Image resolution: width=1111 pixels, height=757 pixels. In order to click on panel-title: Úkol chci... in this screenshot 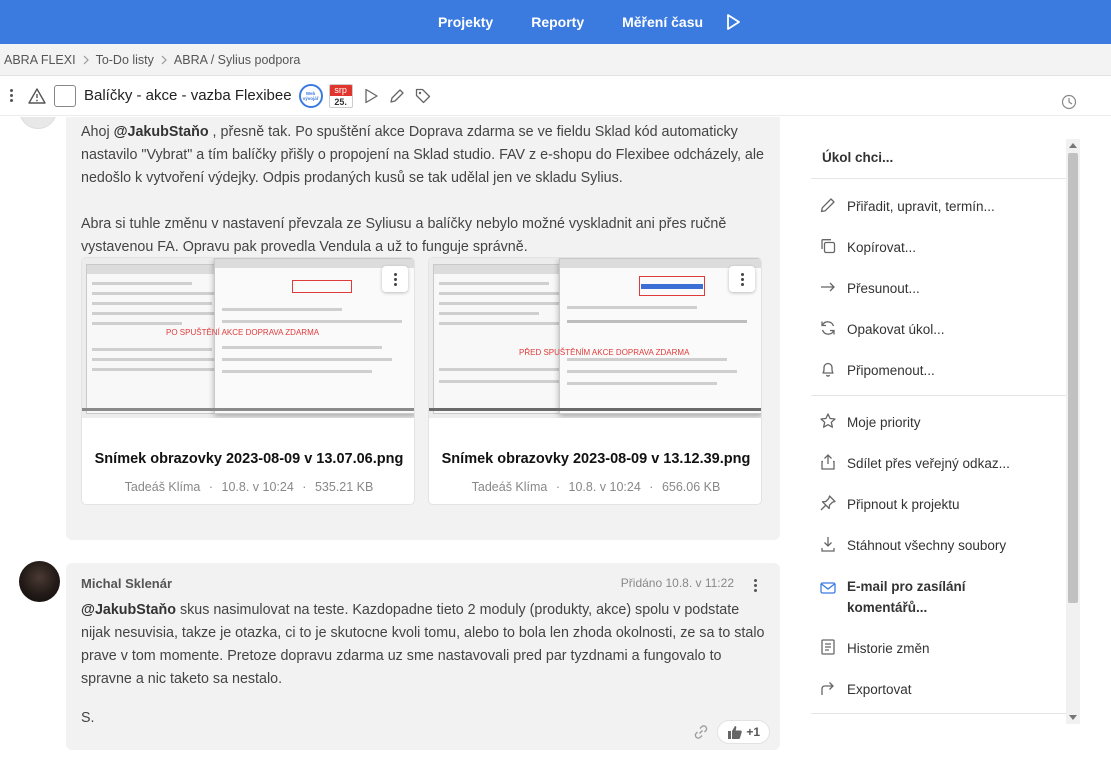, I will do `click(858, 157)`.